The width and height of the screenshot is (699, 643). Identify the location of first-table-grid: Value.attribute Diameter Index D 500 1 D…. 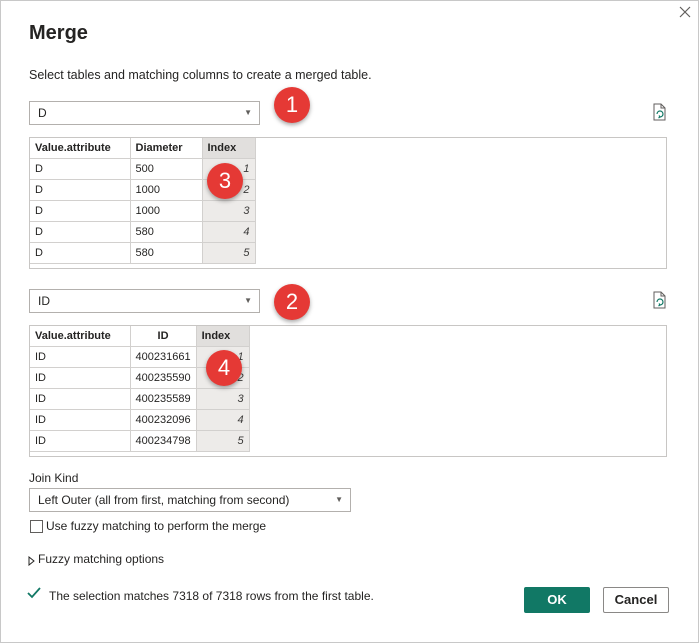
(143, 201).